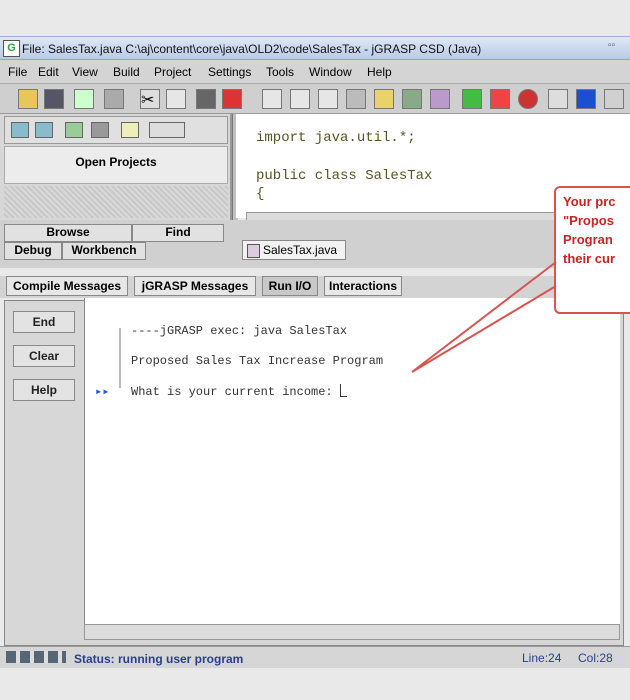 Image resolution: width=630 pixels, height=700 pixels. Describe the element at coordinates (100, 130) in the screenshot. I see `refresh-icon` at that location.